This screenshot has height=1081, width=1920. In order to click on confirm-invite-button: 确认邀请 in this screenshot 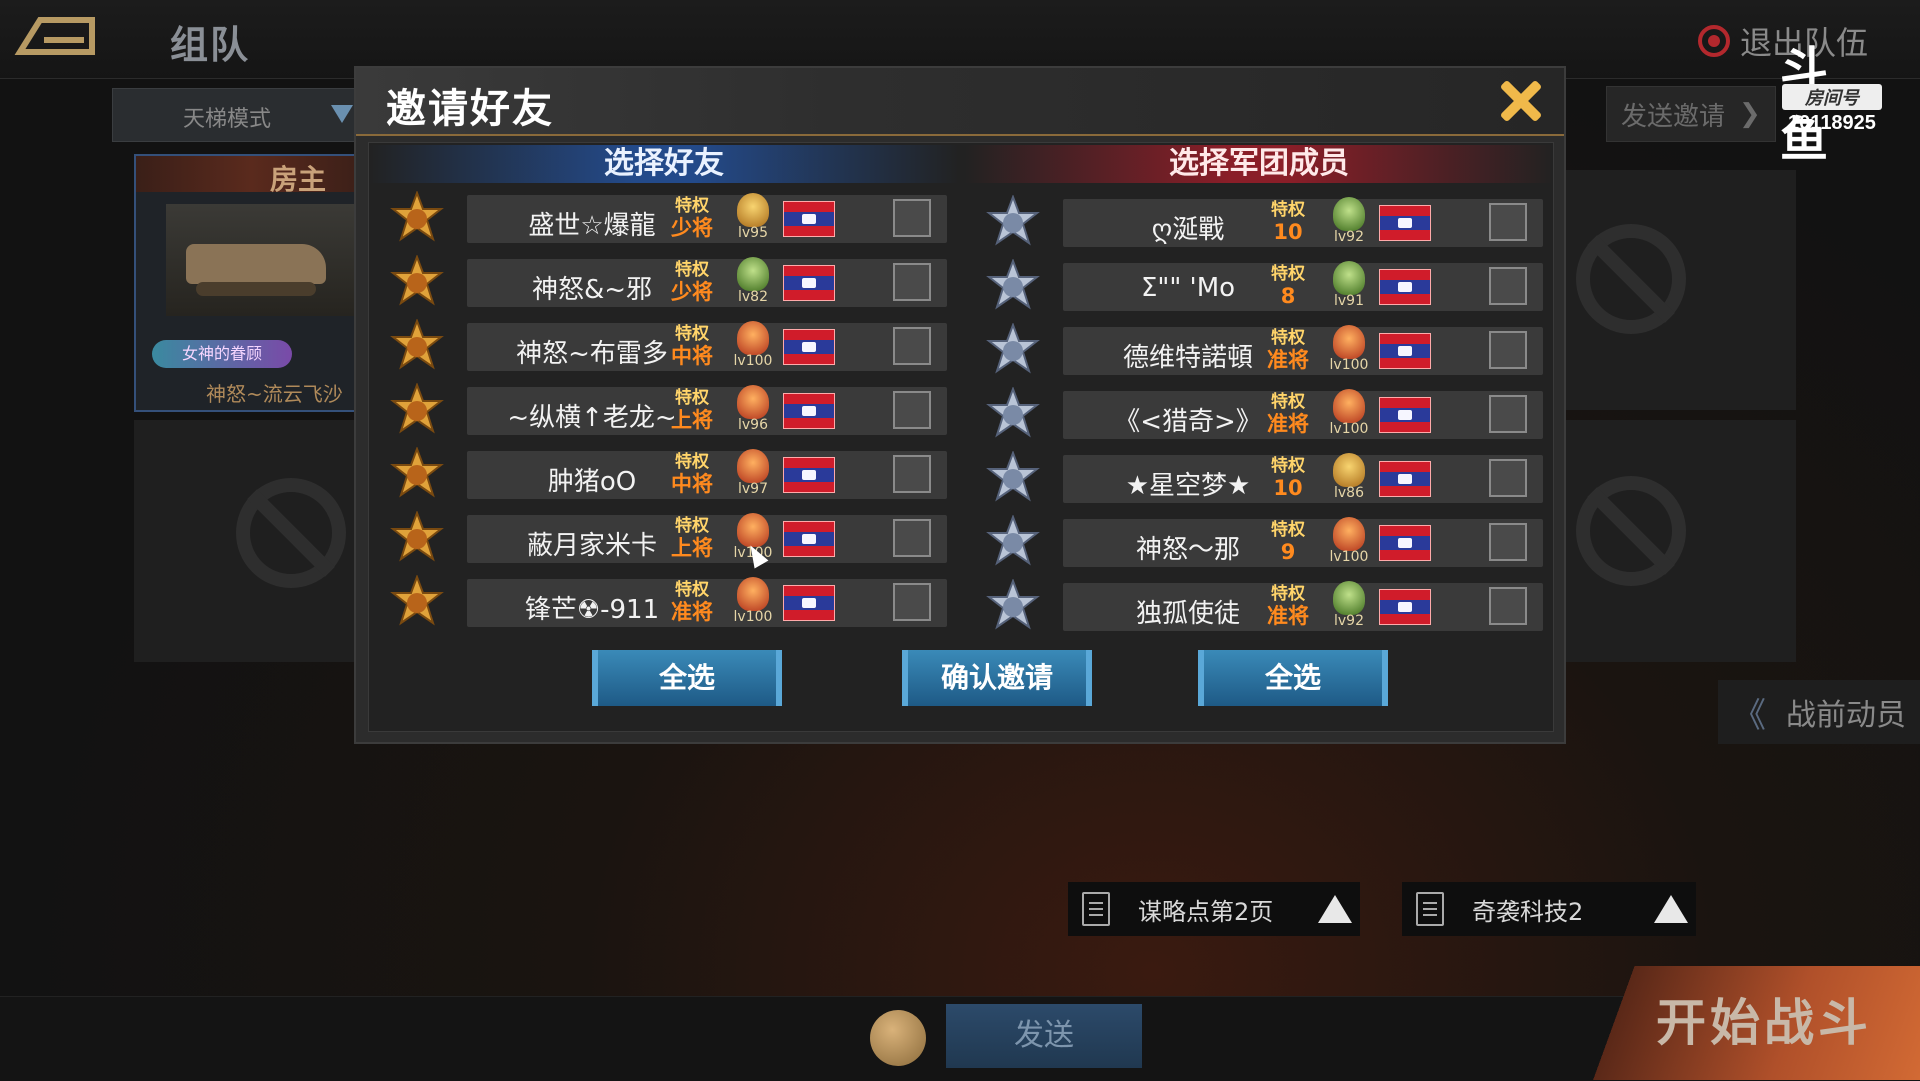, I will do `click(997, 678)`.